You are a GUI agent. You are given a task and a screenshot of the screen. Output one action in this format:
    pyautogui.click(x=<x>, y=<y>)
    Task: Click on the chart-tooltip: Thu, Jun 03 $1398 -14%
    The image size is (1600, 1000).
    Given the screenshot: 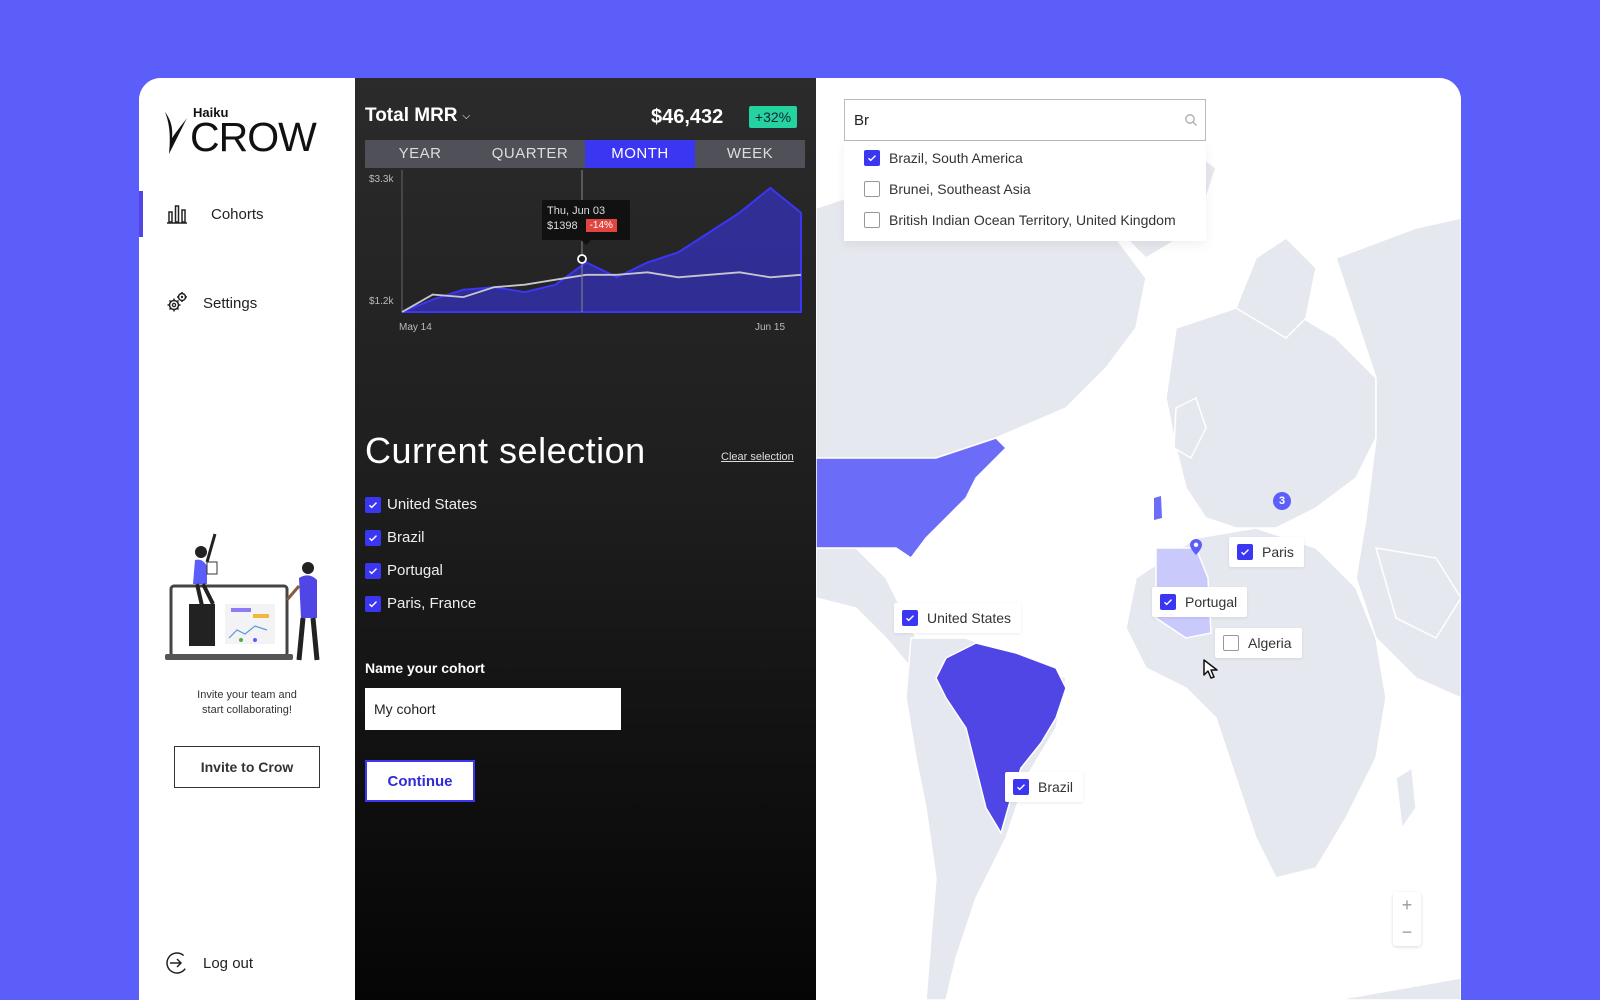 What is the action you would take?
    pyautogui.click(x=586, y=222)
    